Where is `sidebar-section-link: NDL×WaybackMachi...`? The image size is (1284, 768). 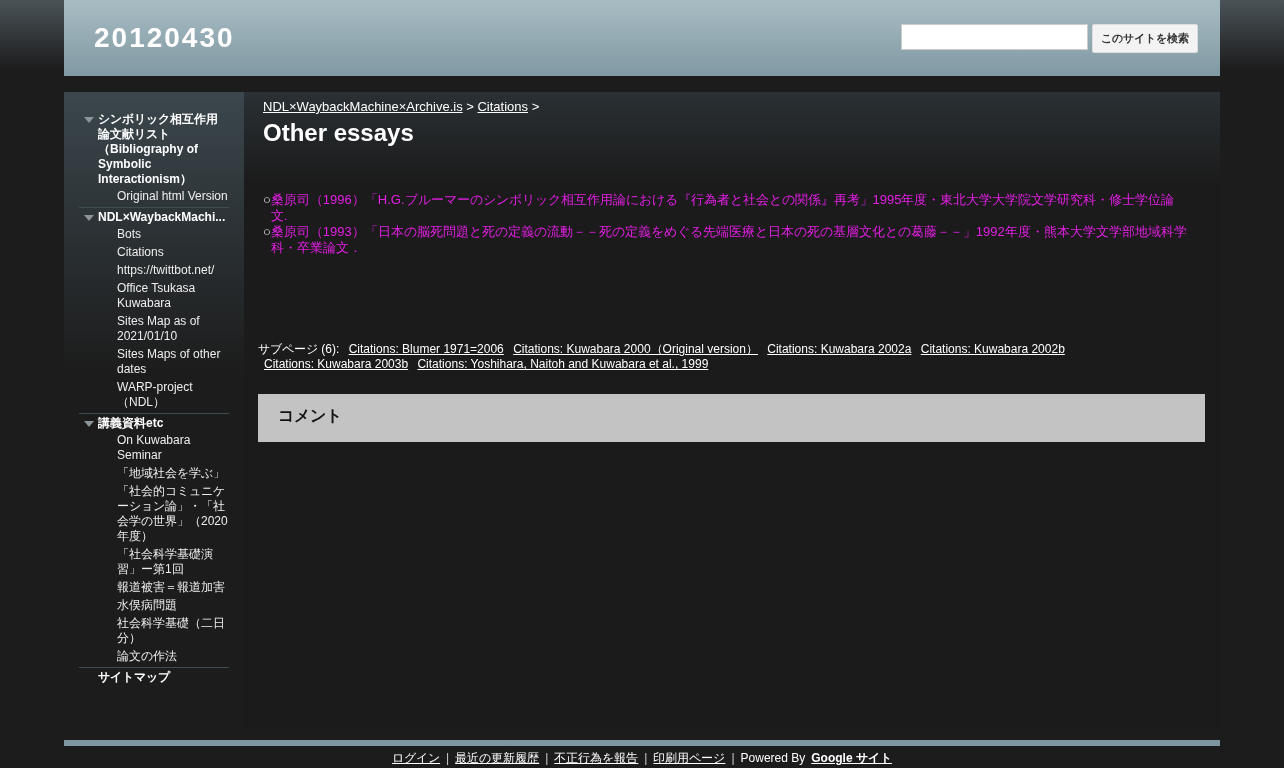
sidebar-section-link: NDL×WaybackMachi... is located at coordinates (154, 217).